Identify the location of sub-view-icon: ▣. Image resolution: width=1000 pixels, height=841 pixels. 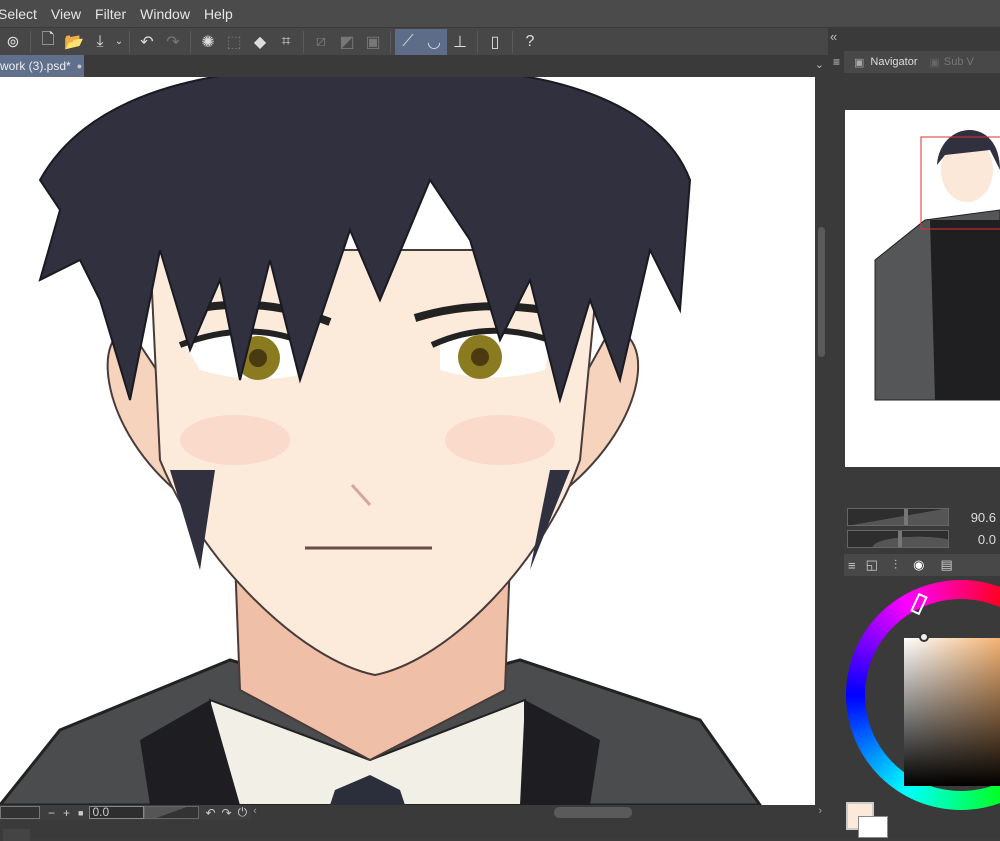
(934, 62).